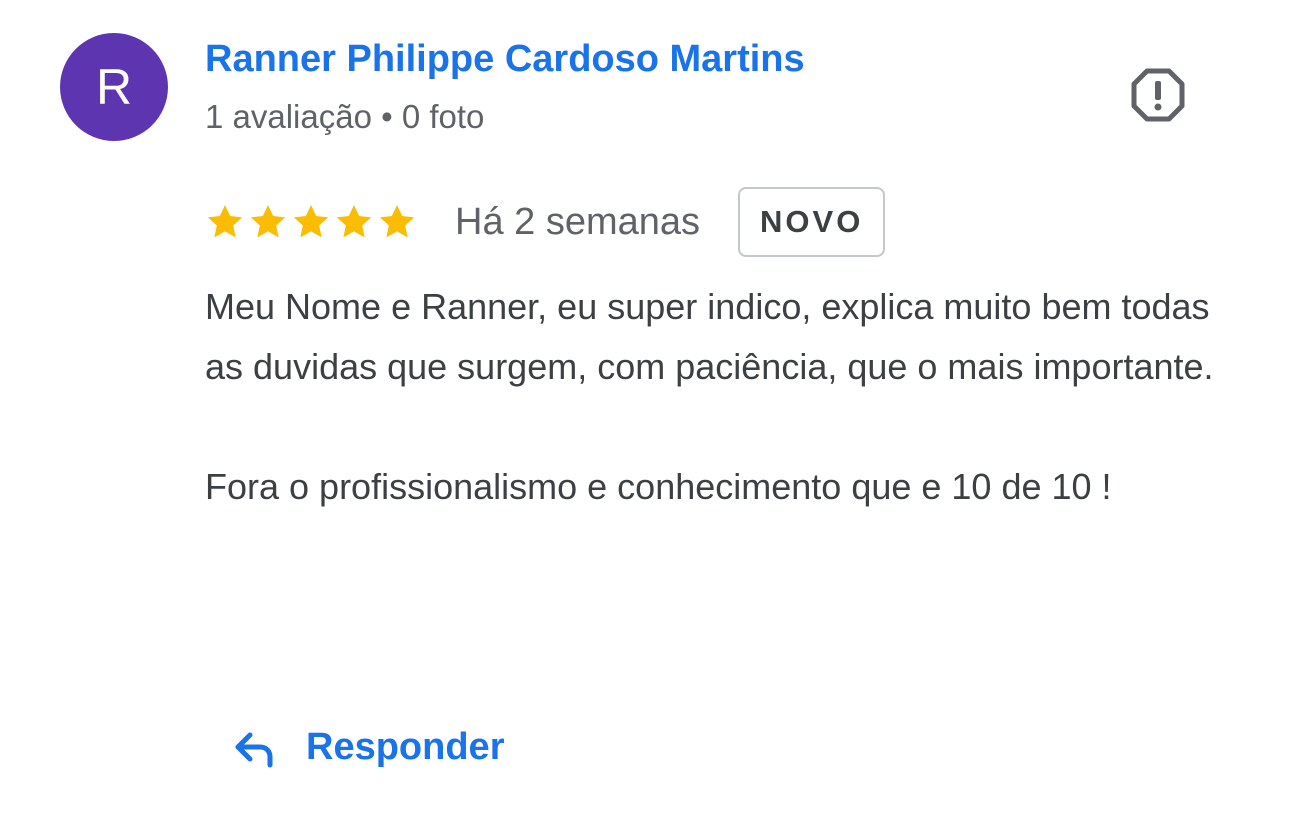 Image resolution: width=1290 pixels, height=835 pixels. What do you see at coordinates (505, 59) in the screenshot?
I see `reviewer-name: Ranner Philippe Cardoso Martins` at bounding box center [505, 59].